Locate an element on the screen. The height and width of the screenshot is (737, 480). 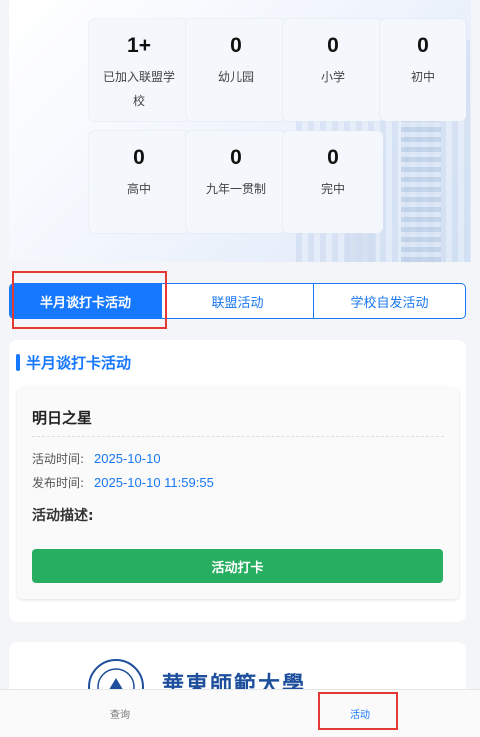
stat-card-nine-year: 0 九年一贯制 is located at coordinates (236, 182).